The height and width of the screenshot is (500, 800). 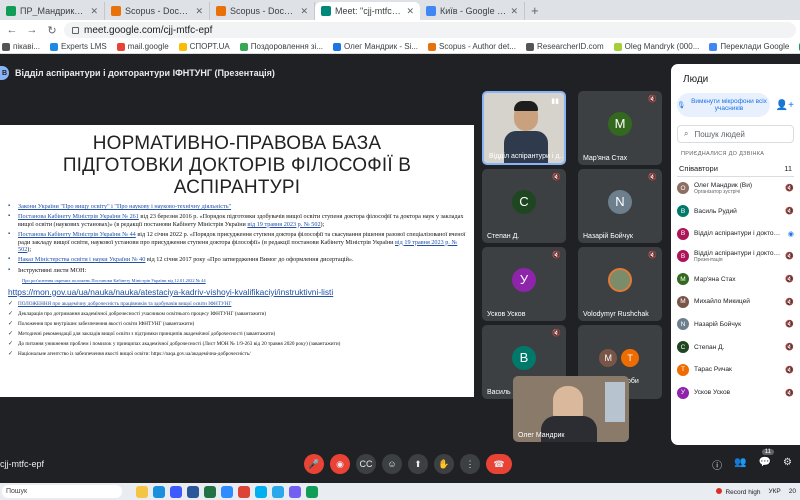 I want to click on more-options-button: ⋮, so click(x=470, y=464).